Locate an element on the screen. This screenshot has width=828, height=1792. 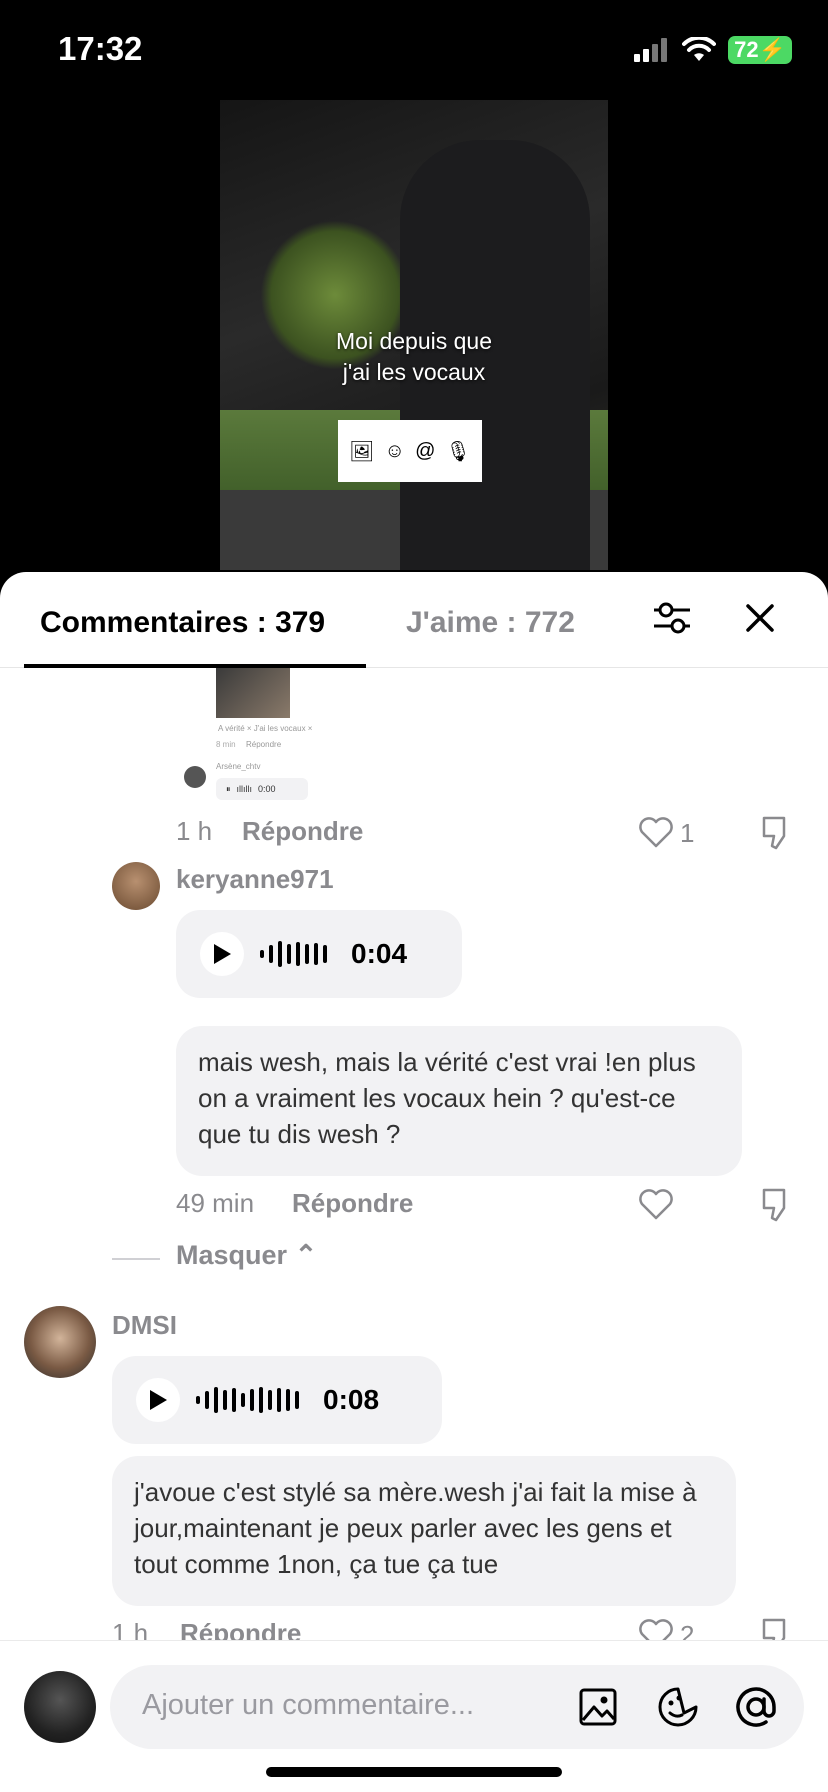
attachment-voice-pill: ⏸ ıllıllı 0:00 is located at coordinates (262, 789).